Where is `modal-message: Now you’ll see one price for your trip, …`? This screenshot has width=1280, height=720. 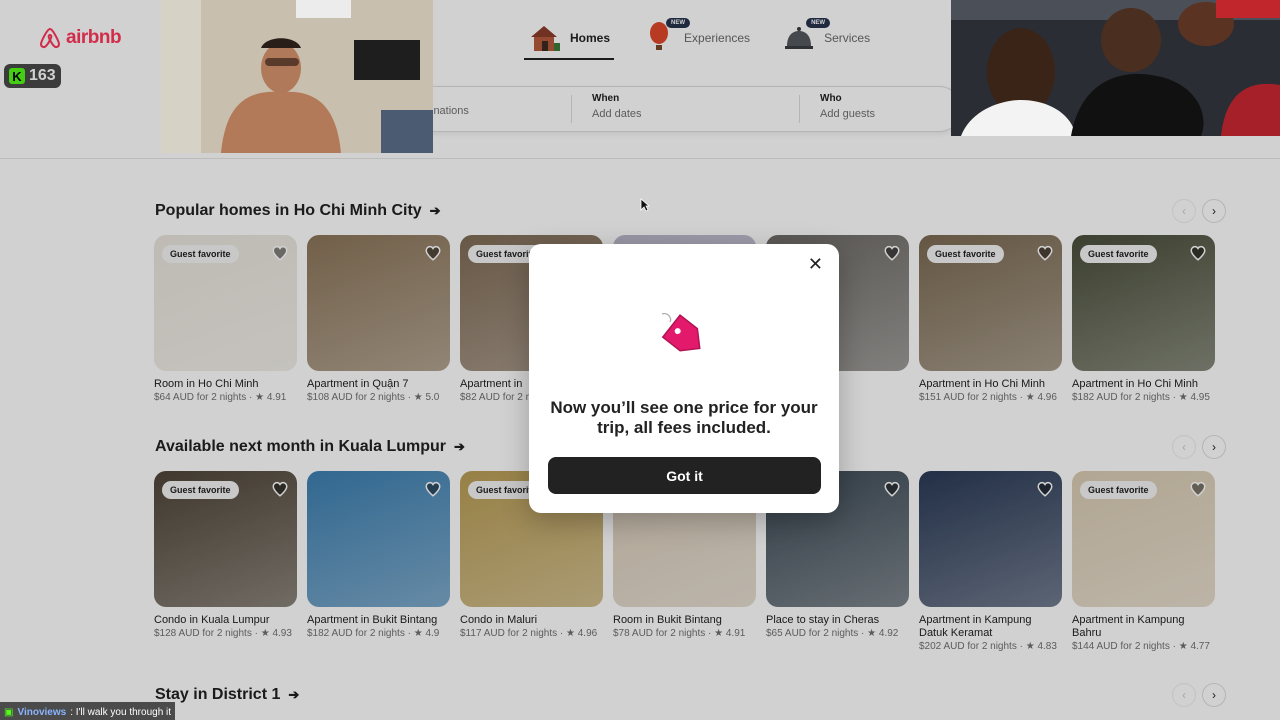 modal-message: Now you’ll see one price for your trip, … is located at coordinates (684, 417).